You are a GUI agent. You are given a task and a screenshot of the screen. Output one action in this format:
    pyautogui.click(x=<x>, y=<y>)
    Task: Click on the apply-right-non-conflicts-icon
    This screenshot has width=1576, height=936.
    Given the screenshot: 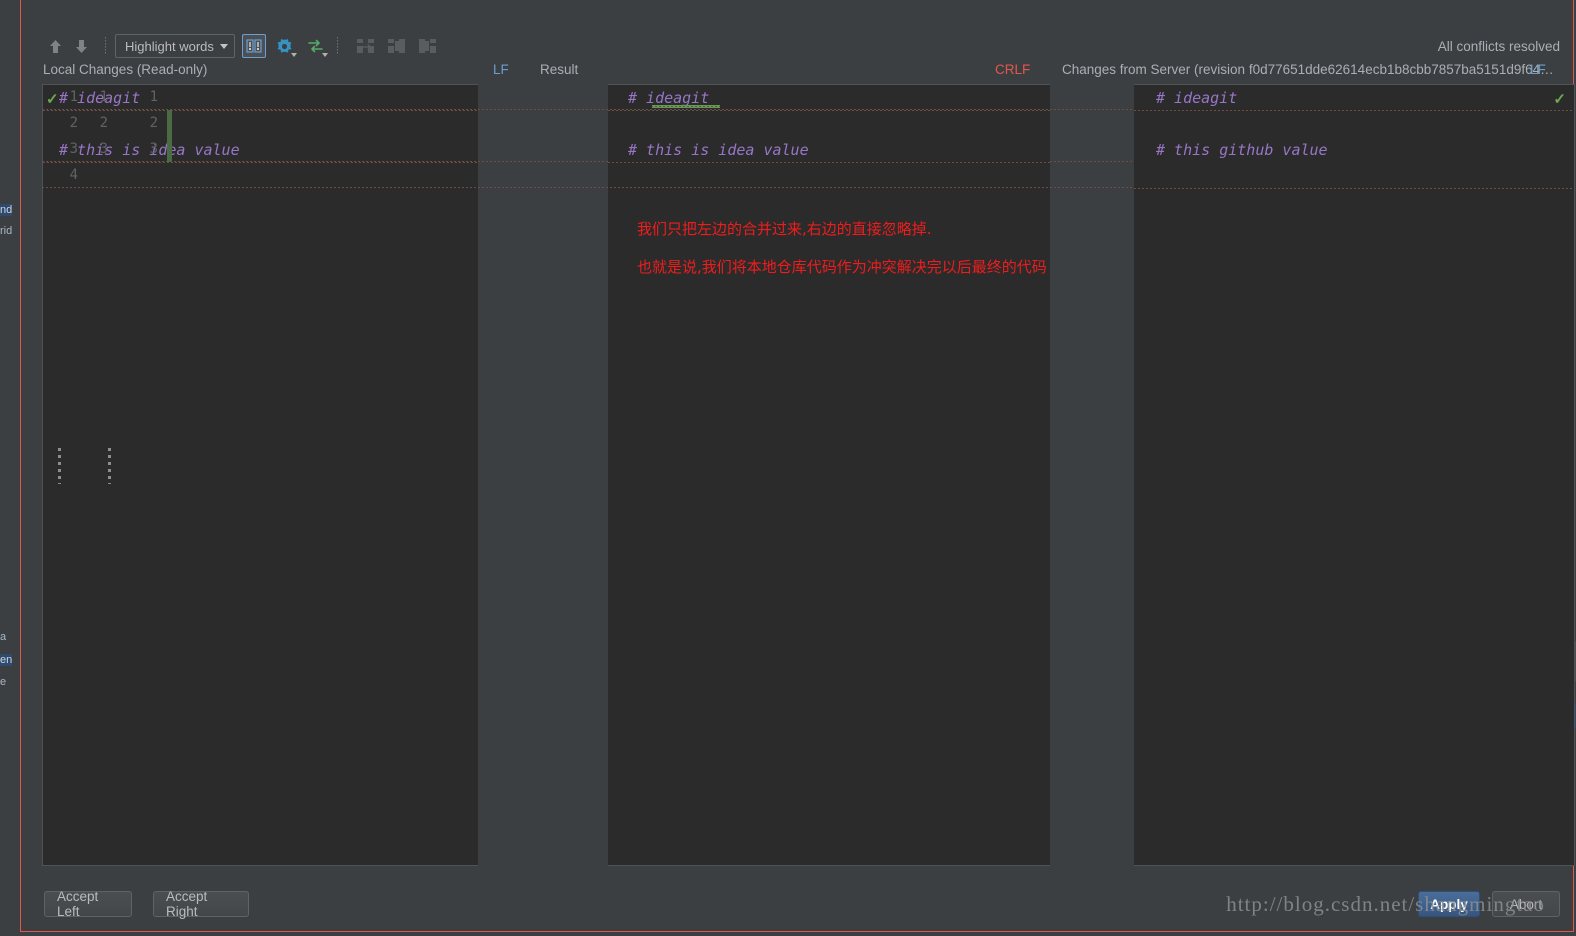 What is the action you would take?
    pyautogui.click(x=428, y=46)
    